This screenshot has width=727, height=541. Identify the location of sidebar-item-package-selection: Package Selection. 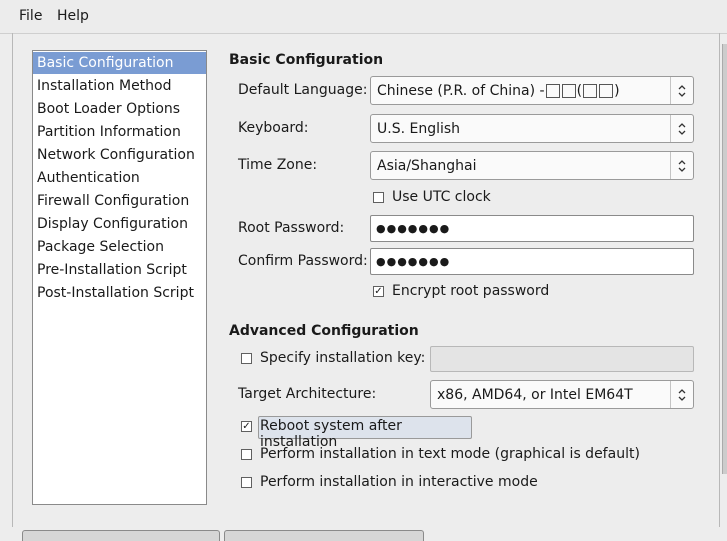
(119, 247).